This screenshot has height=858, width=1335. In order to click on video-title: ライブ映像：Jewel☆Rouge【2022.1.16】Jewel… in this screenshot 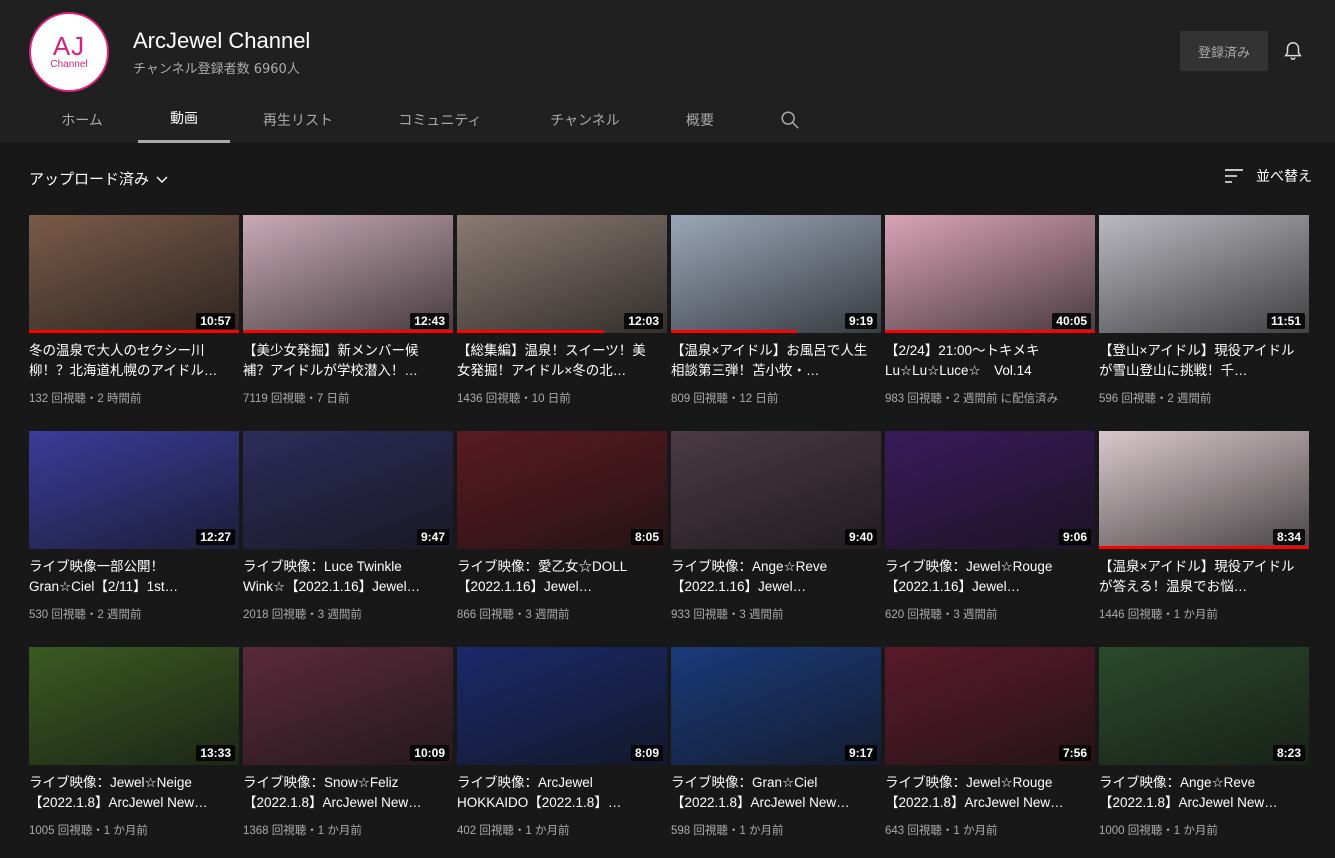, I will do `click(985, 577)`.